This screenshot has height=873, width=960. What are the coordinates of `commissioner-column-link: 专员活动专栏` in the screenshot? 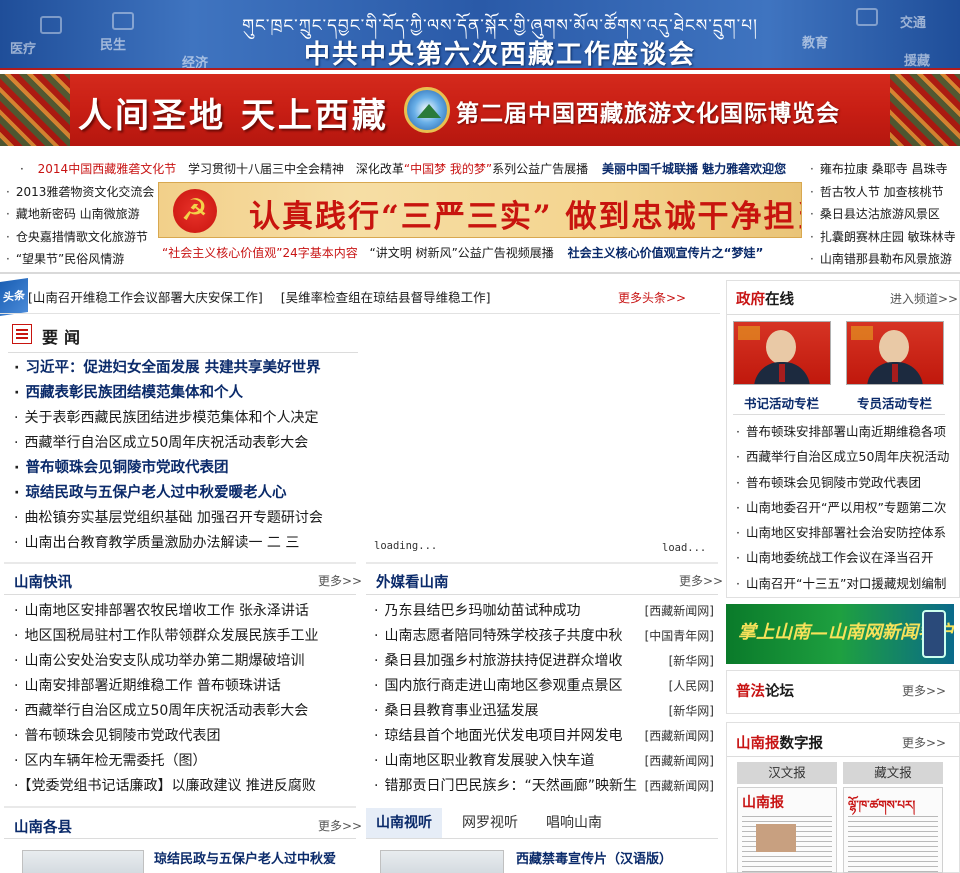 It's located at (894, 402).